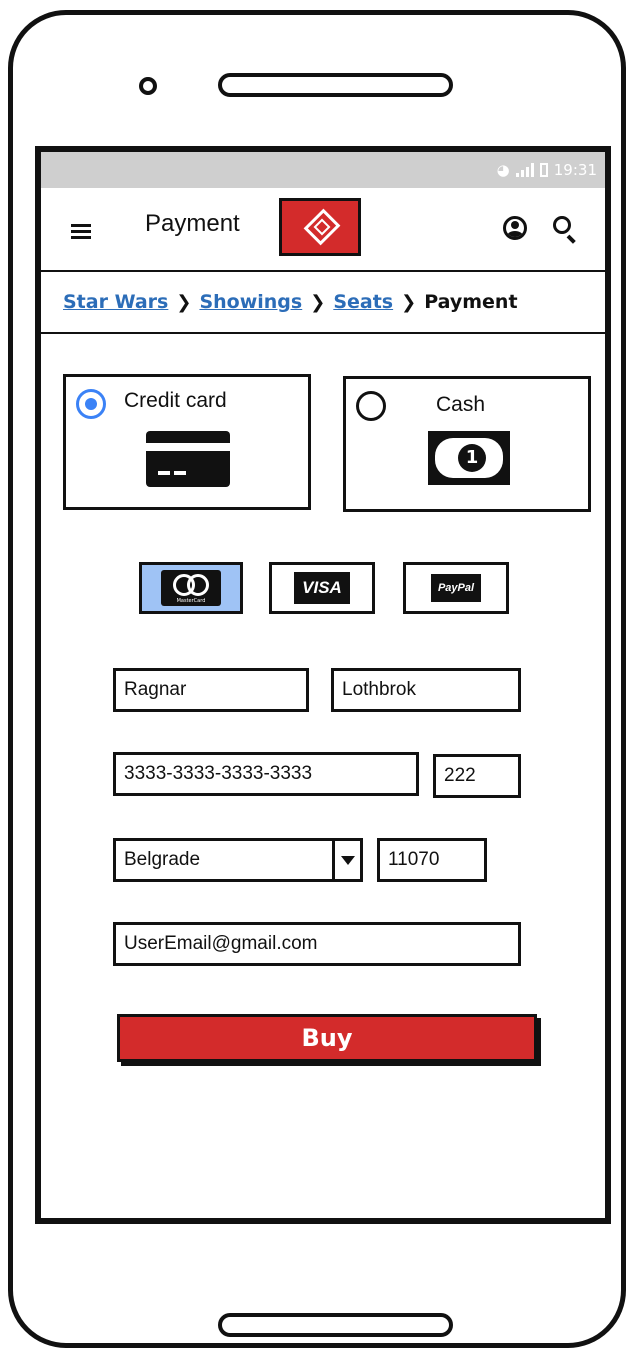 This screenshot has height=1359, width=636. Describe the element at coordinates (335, 85) in the screenshot. I see `speaker` at that location.